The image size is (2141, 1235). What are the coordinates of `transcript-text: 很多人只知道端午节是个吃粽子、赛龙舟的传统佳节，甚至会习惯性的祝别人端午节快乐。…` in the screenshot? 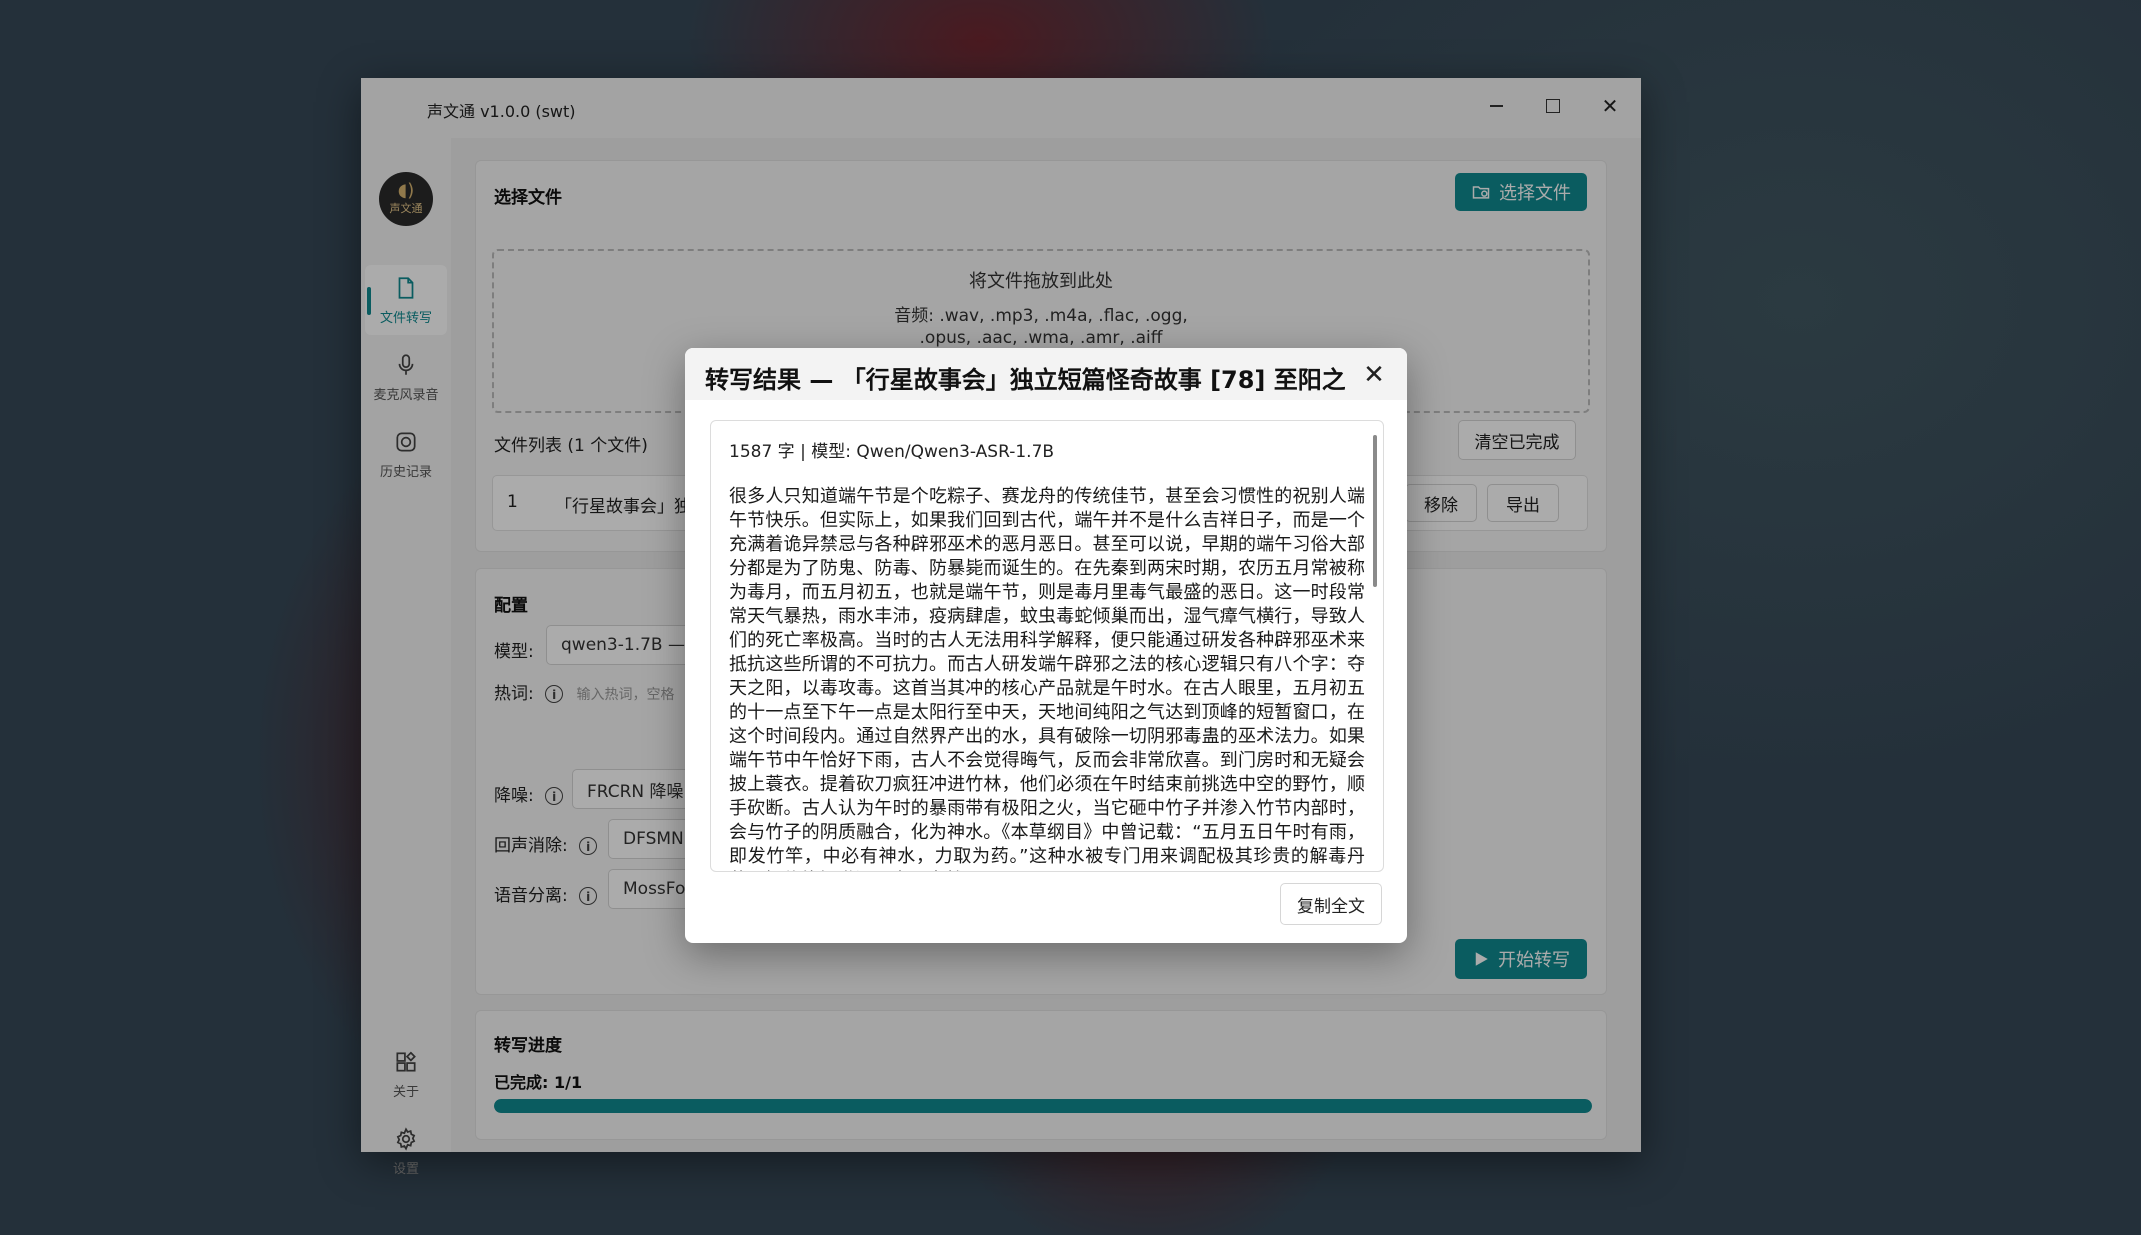 It's located at (1047, 678).